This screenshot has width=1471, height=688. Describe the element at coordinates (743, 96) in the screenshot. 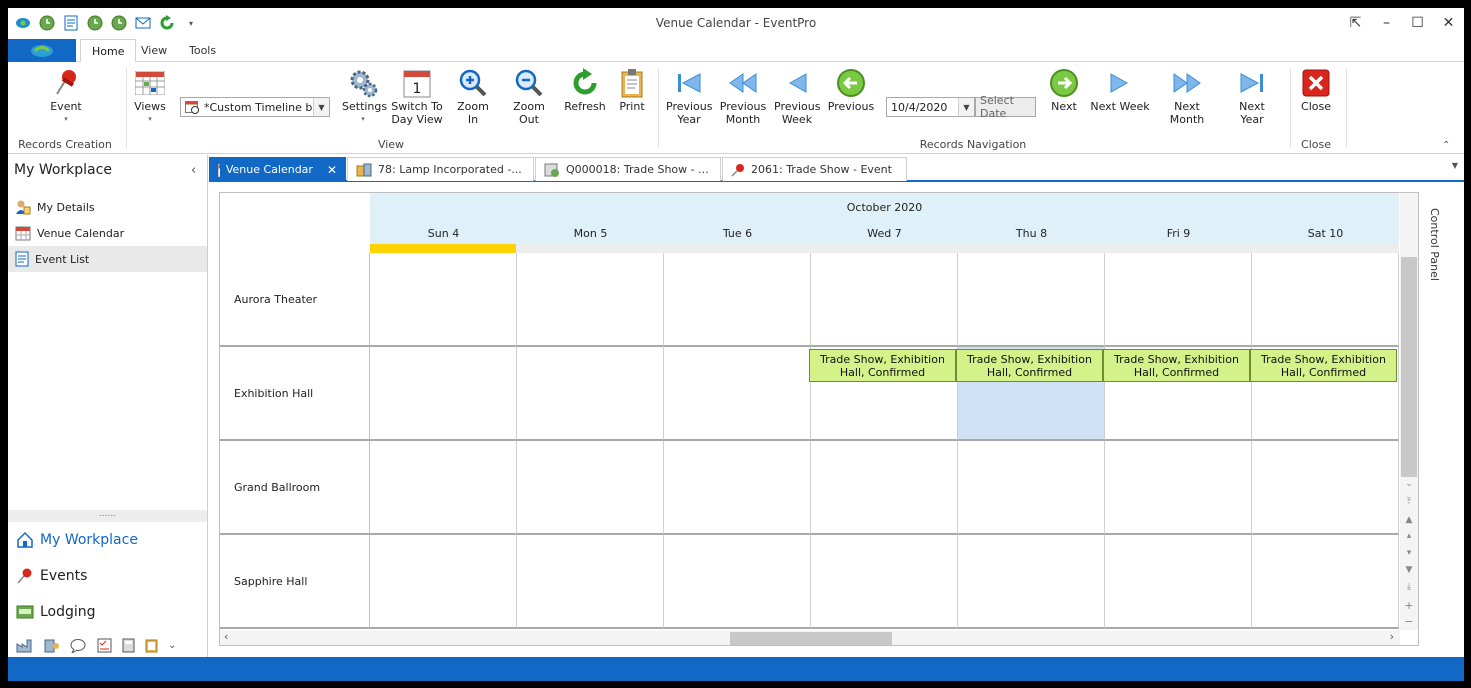

I see `previous-month-button: Previous Month` at that location.